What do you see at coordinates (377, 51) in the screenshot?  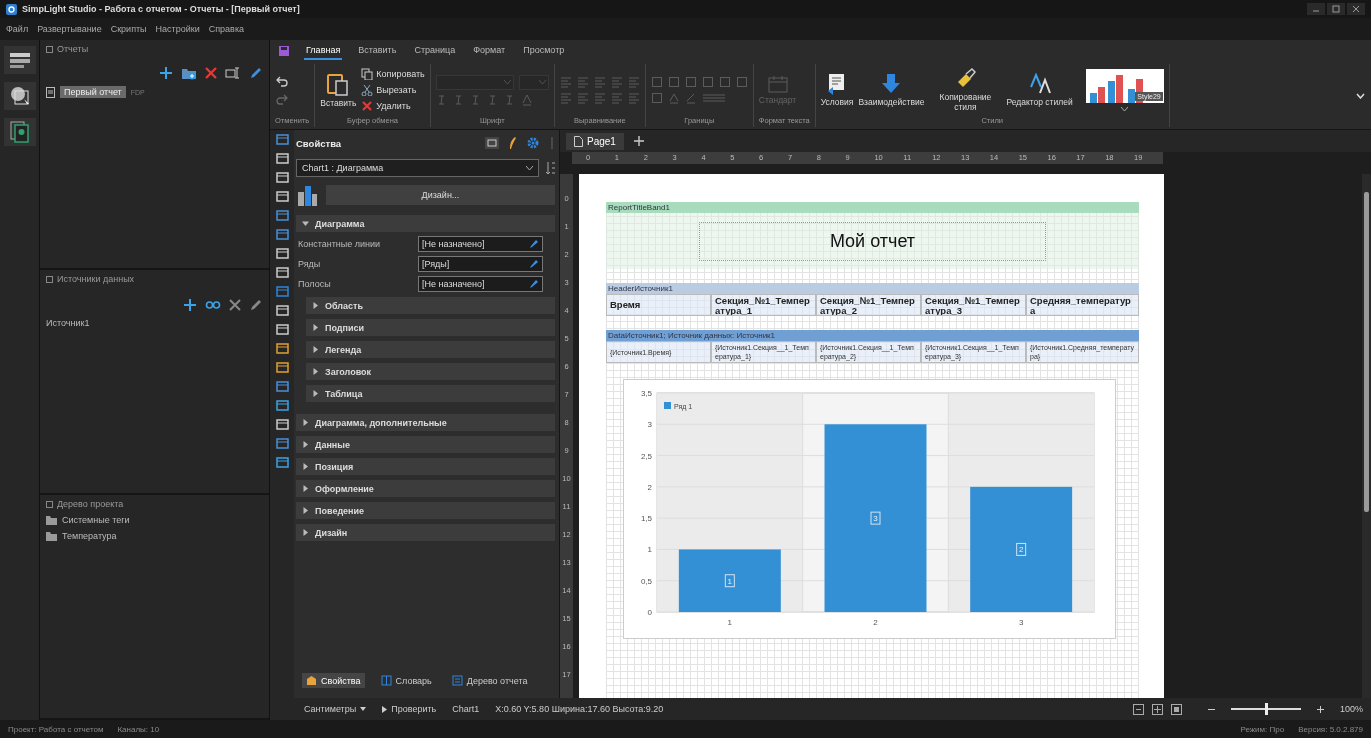 I see `ribbon-tab: Вставить` at bounding box center [377, 51].